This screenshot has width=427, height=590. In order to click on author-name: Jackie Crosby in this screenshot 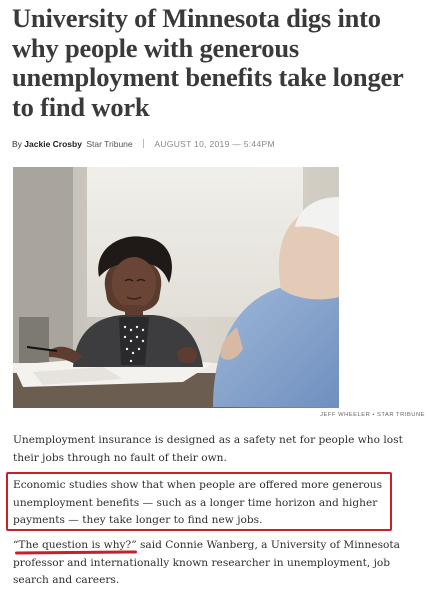, I will do `click(53, 144)`.